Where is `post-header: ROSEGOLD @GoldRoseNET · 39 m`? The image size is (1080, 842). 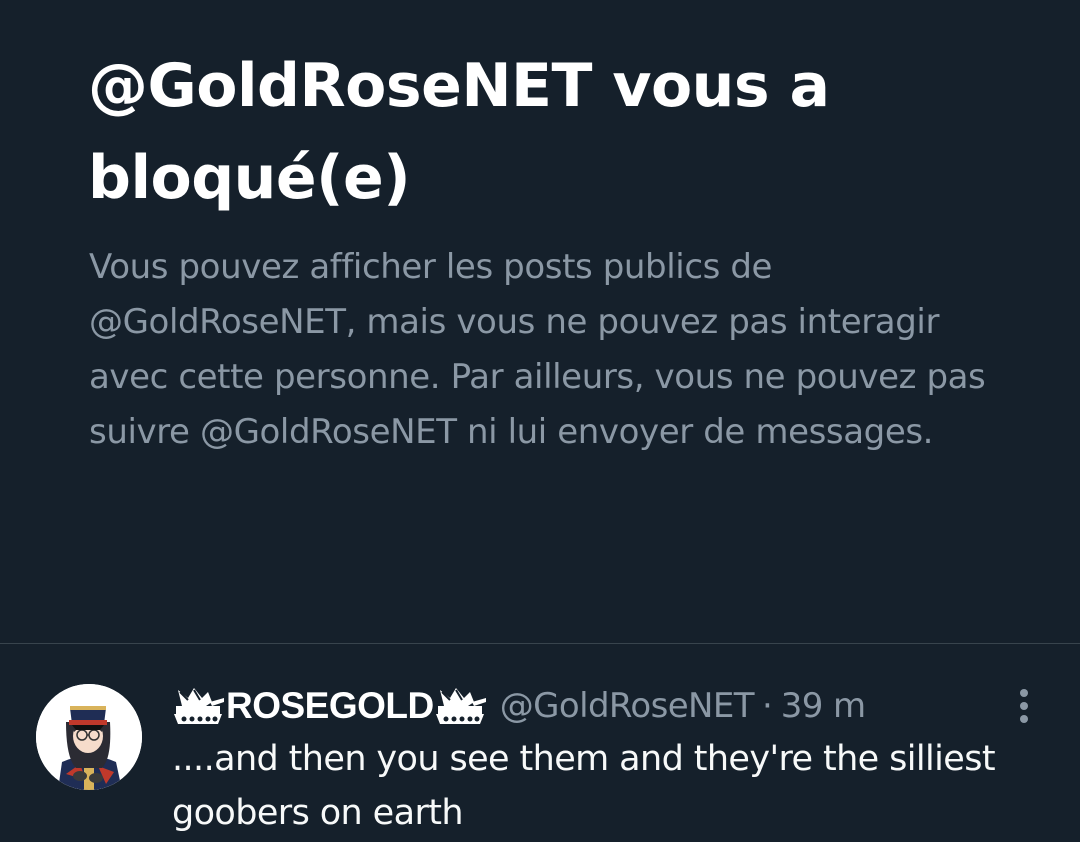
post-header: ROSEGOLD @GoldRoseNET · 39 m is located at coordinates (519, 706).